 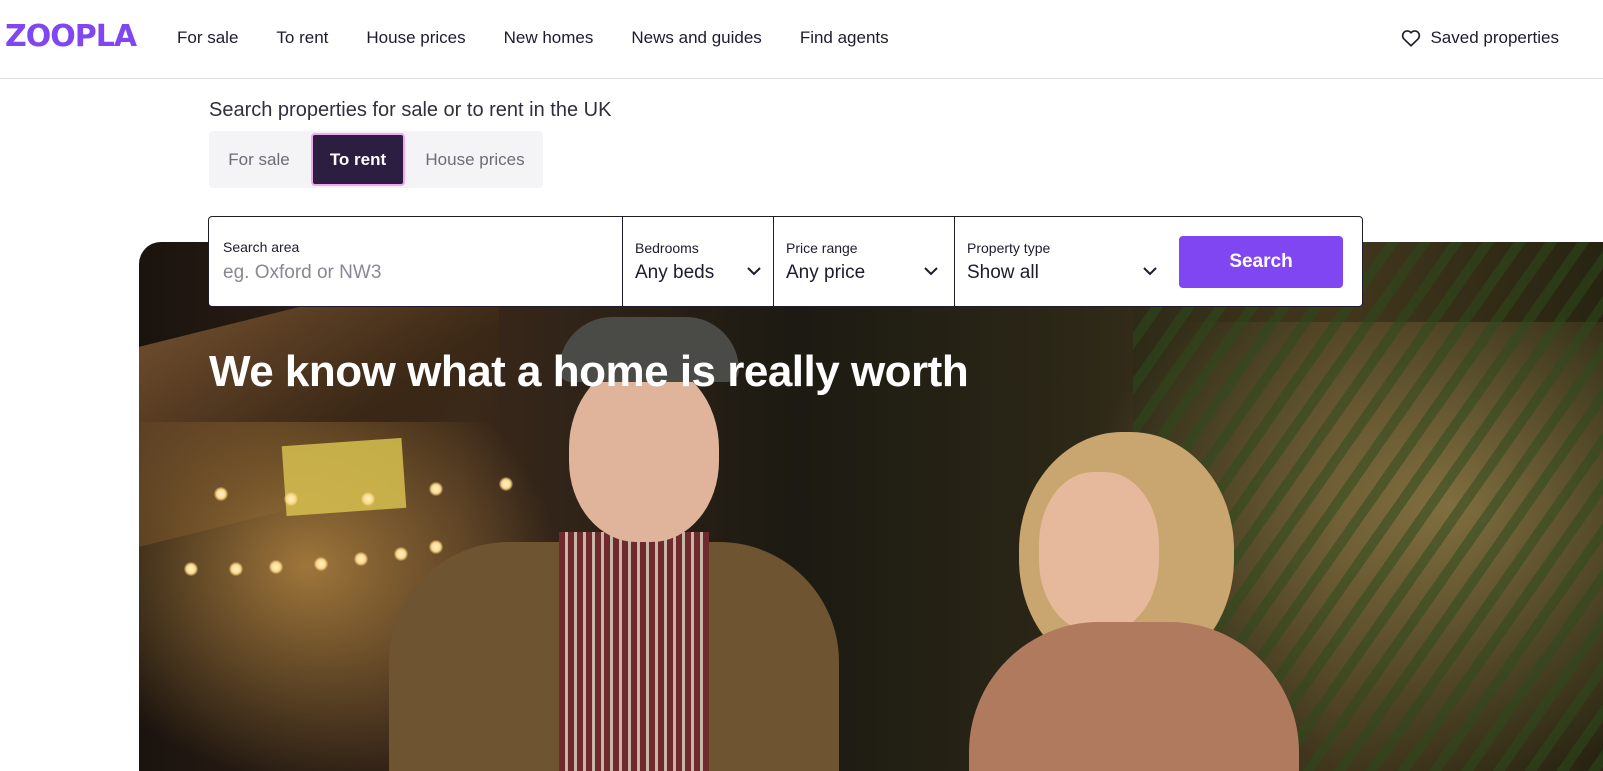 What do you see at coordinates (207, 38) in the screenshot?
I see `nav-for-sale: For sale` at bounding box center [207, 38].